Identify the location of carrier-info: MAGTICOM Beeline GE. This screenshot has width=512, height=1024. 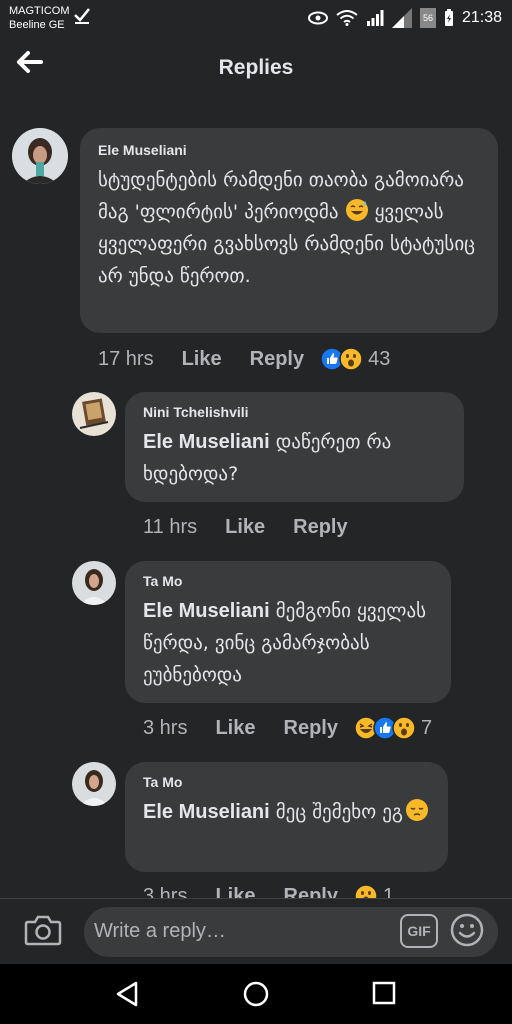
(39, 18).